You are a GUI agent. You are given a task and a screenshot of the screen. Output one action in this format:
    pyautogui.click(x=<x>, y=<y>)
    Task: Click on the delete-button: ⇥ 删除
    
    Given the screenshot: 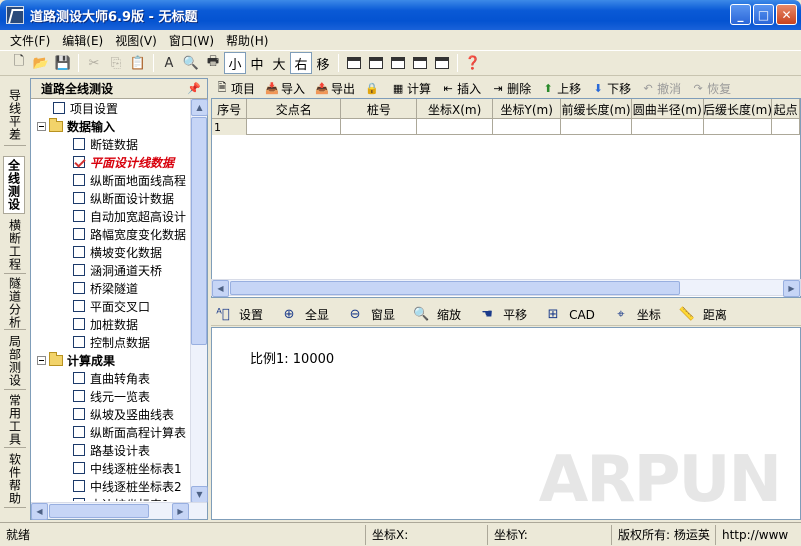 What is the action you would take?
    pyautogui.click(x=511, y=88)
    